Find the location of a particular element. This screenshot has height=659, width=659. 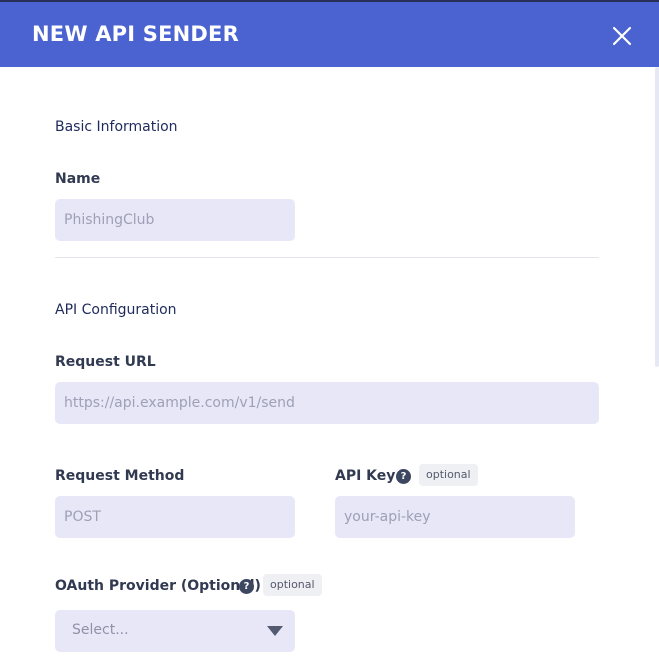

request-method-input is located at coordinates (175, 517).